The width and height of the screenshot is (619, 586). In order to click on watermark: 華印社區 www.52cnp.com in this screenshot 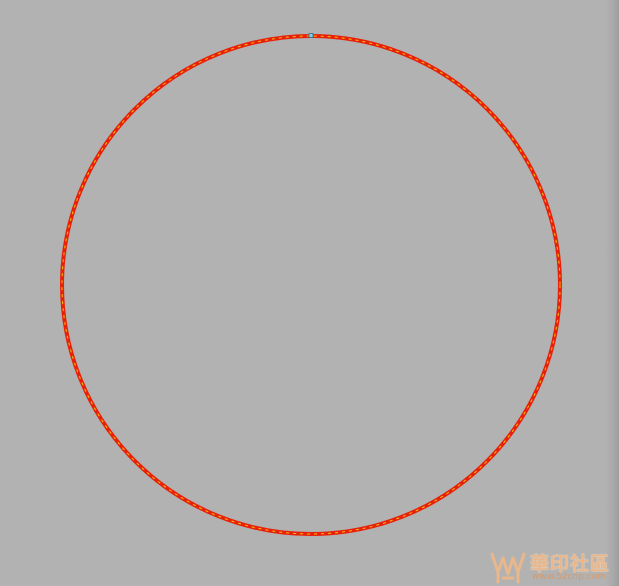, I will do `click(552, 566)`.